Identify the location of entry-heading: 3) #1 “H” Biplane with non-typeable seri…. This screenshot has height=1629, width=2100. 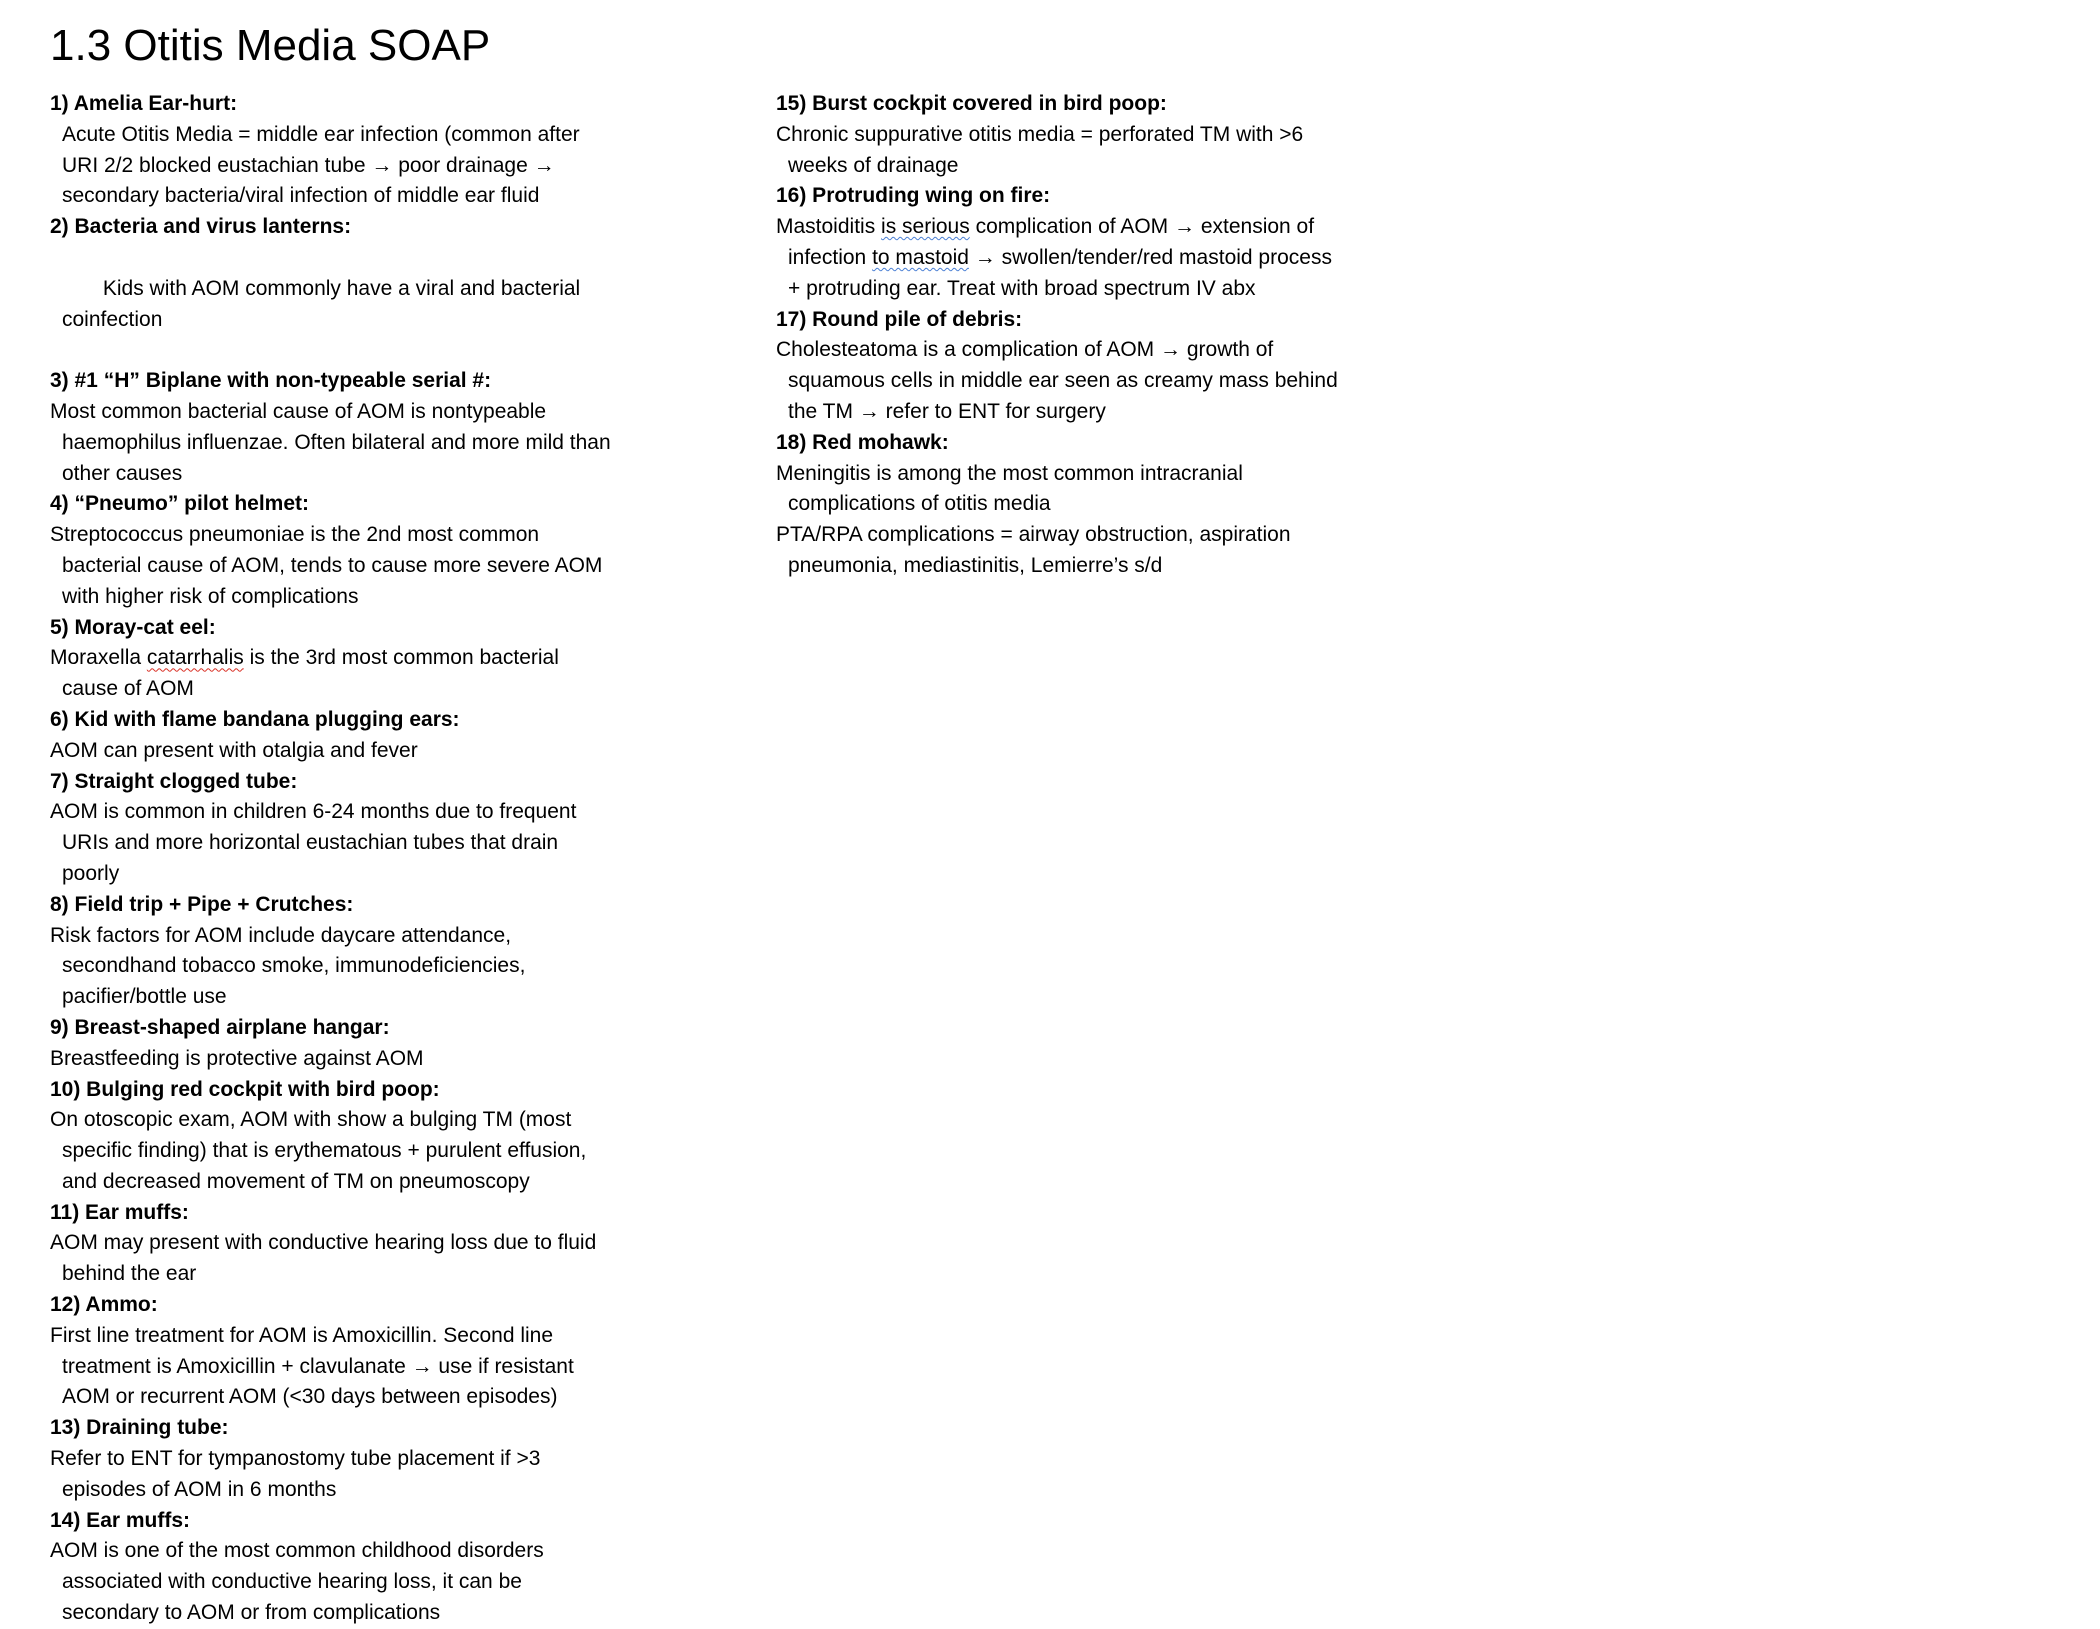
(271, 381).